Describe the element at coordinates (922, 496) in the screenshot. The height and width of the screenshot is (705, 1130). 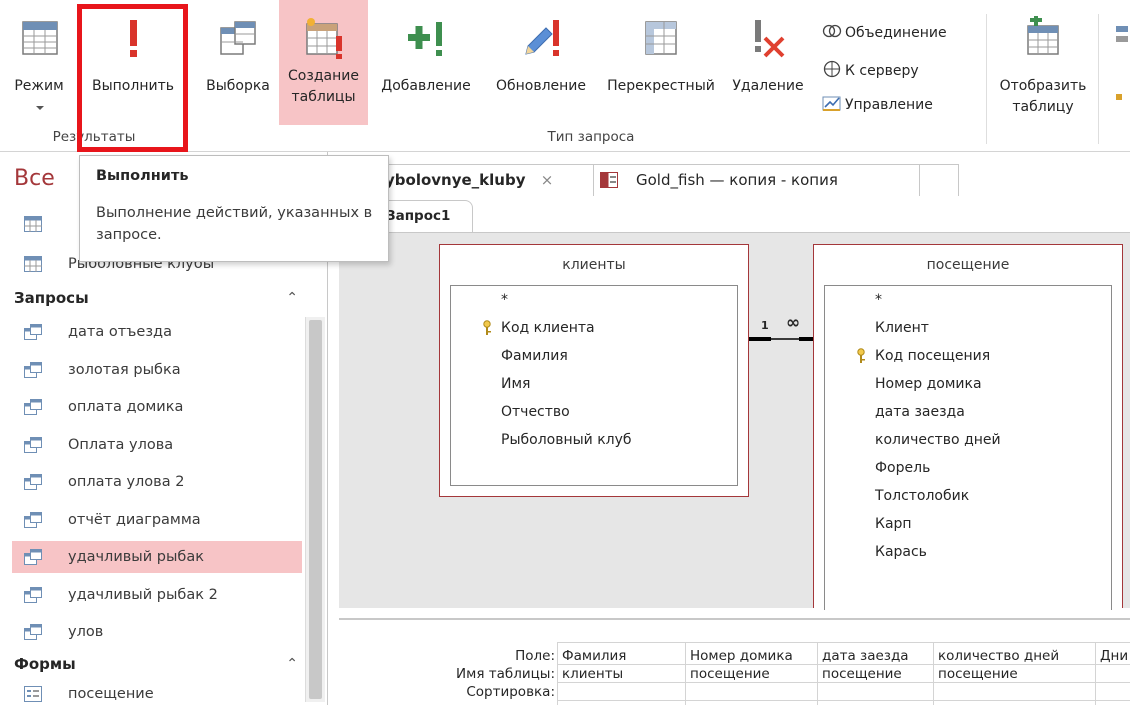
I see `field-item: Толстолобик` at that location.